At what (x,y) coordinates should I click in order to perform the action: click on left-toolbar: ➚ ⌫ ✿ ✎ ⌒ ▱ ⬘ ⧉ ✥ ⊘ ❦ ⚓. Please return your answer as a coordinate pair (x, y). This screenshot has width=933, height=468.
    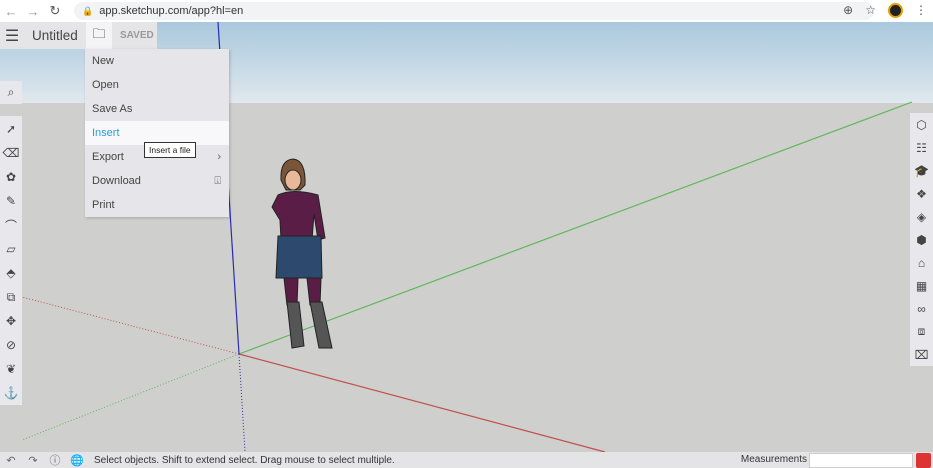
    Looking at the image, I should click on (11, 260).